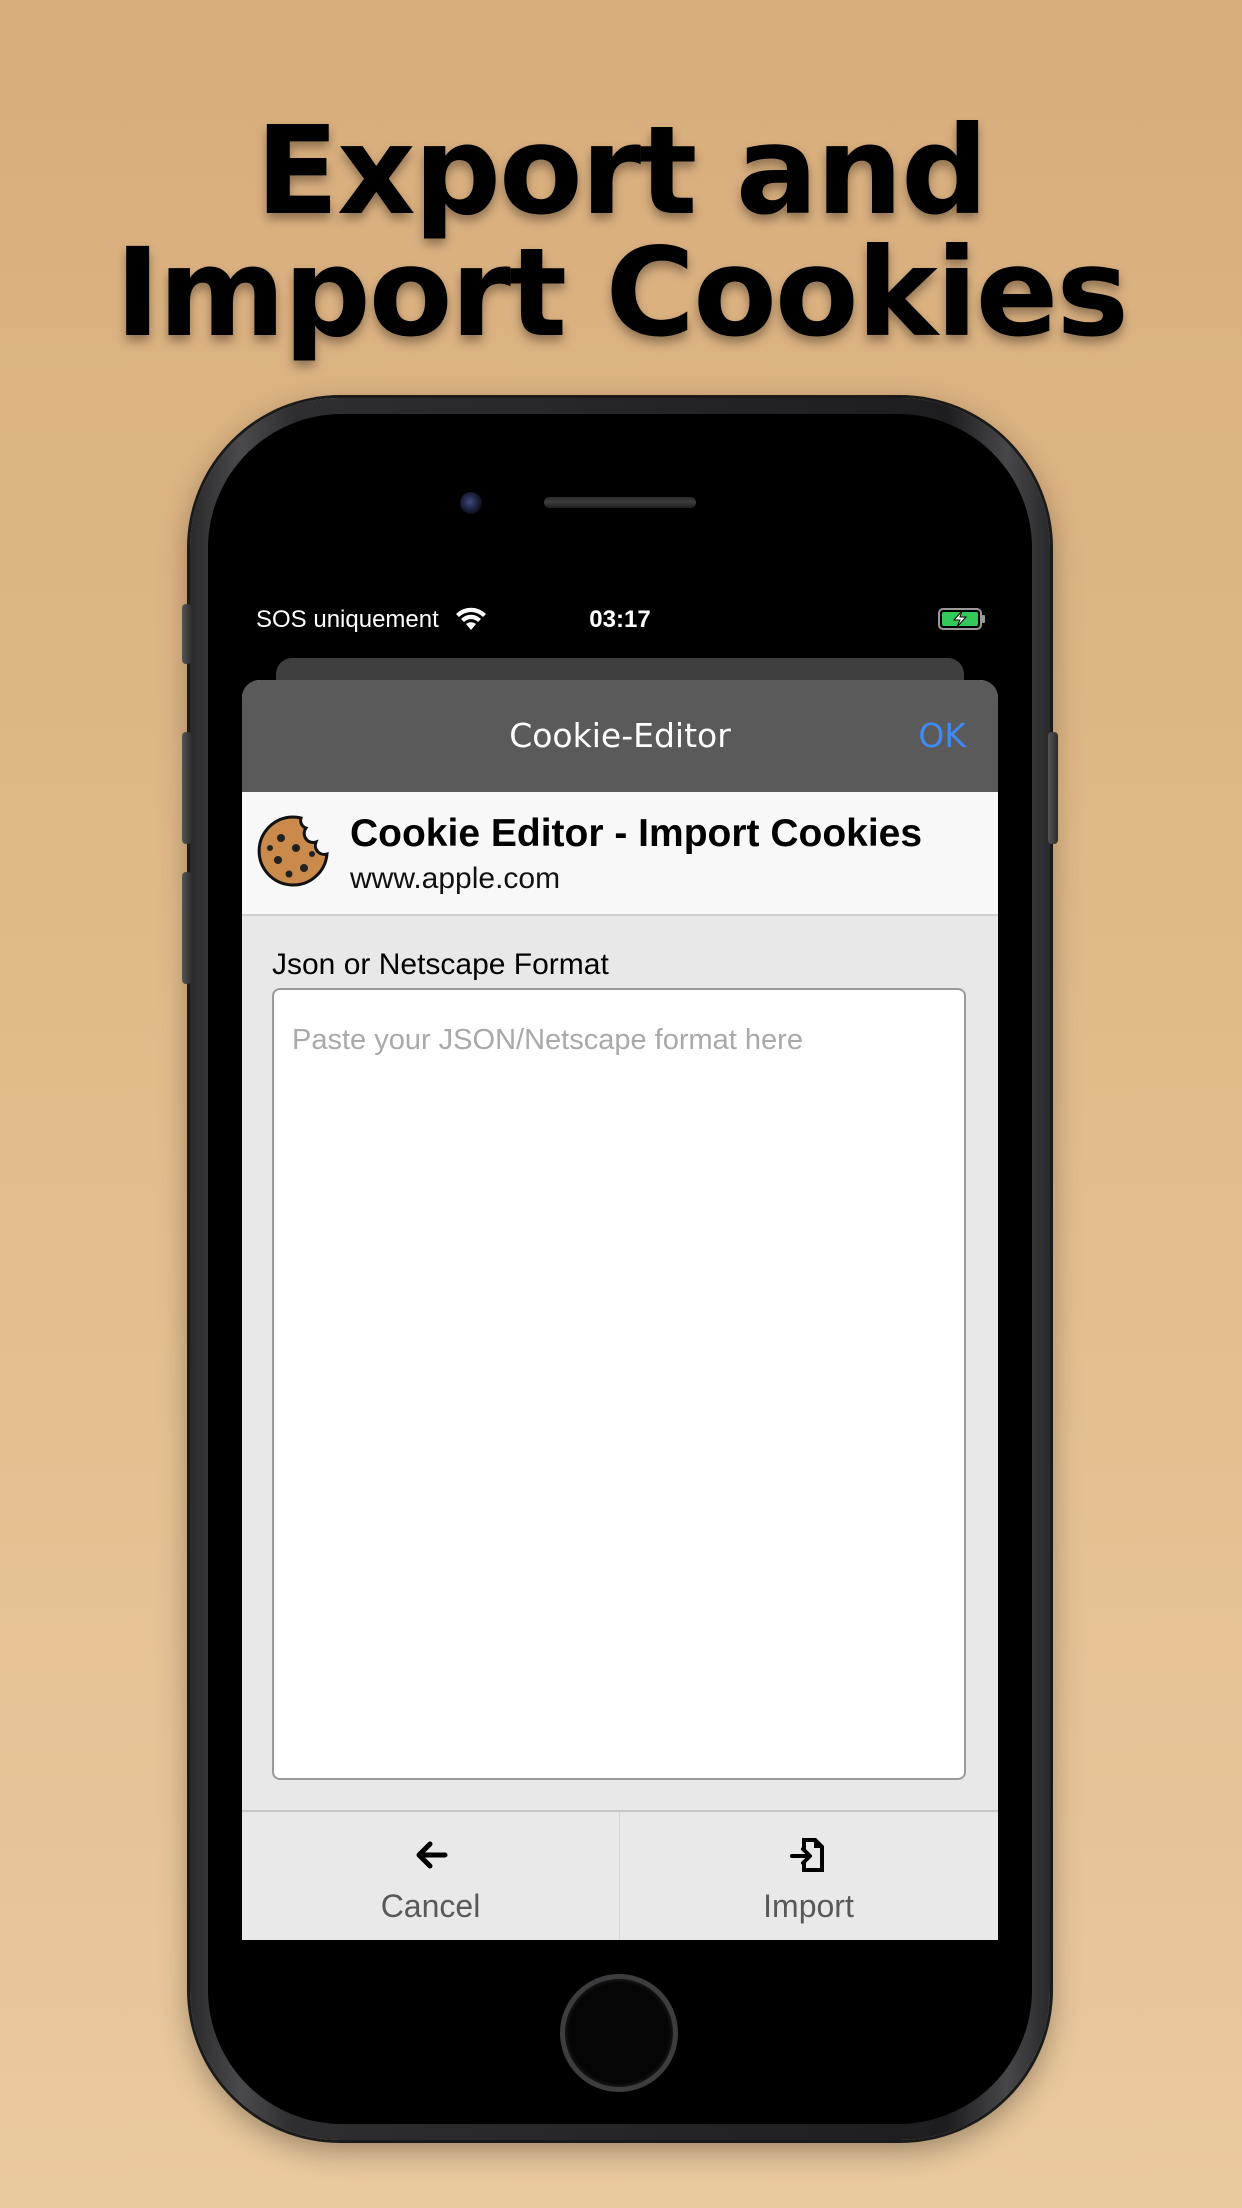 The height and width of the screenshot is (2208, 1242). I want to click on file-import-icon, so click(807, 1855).